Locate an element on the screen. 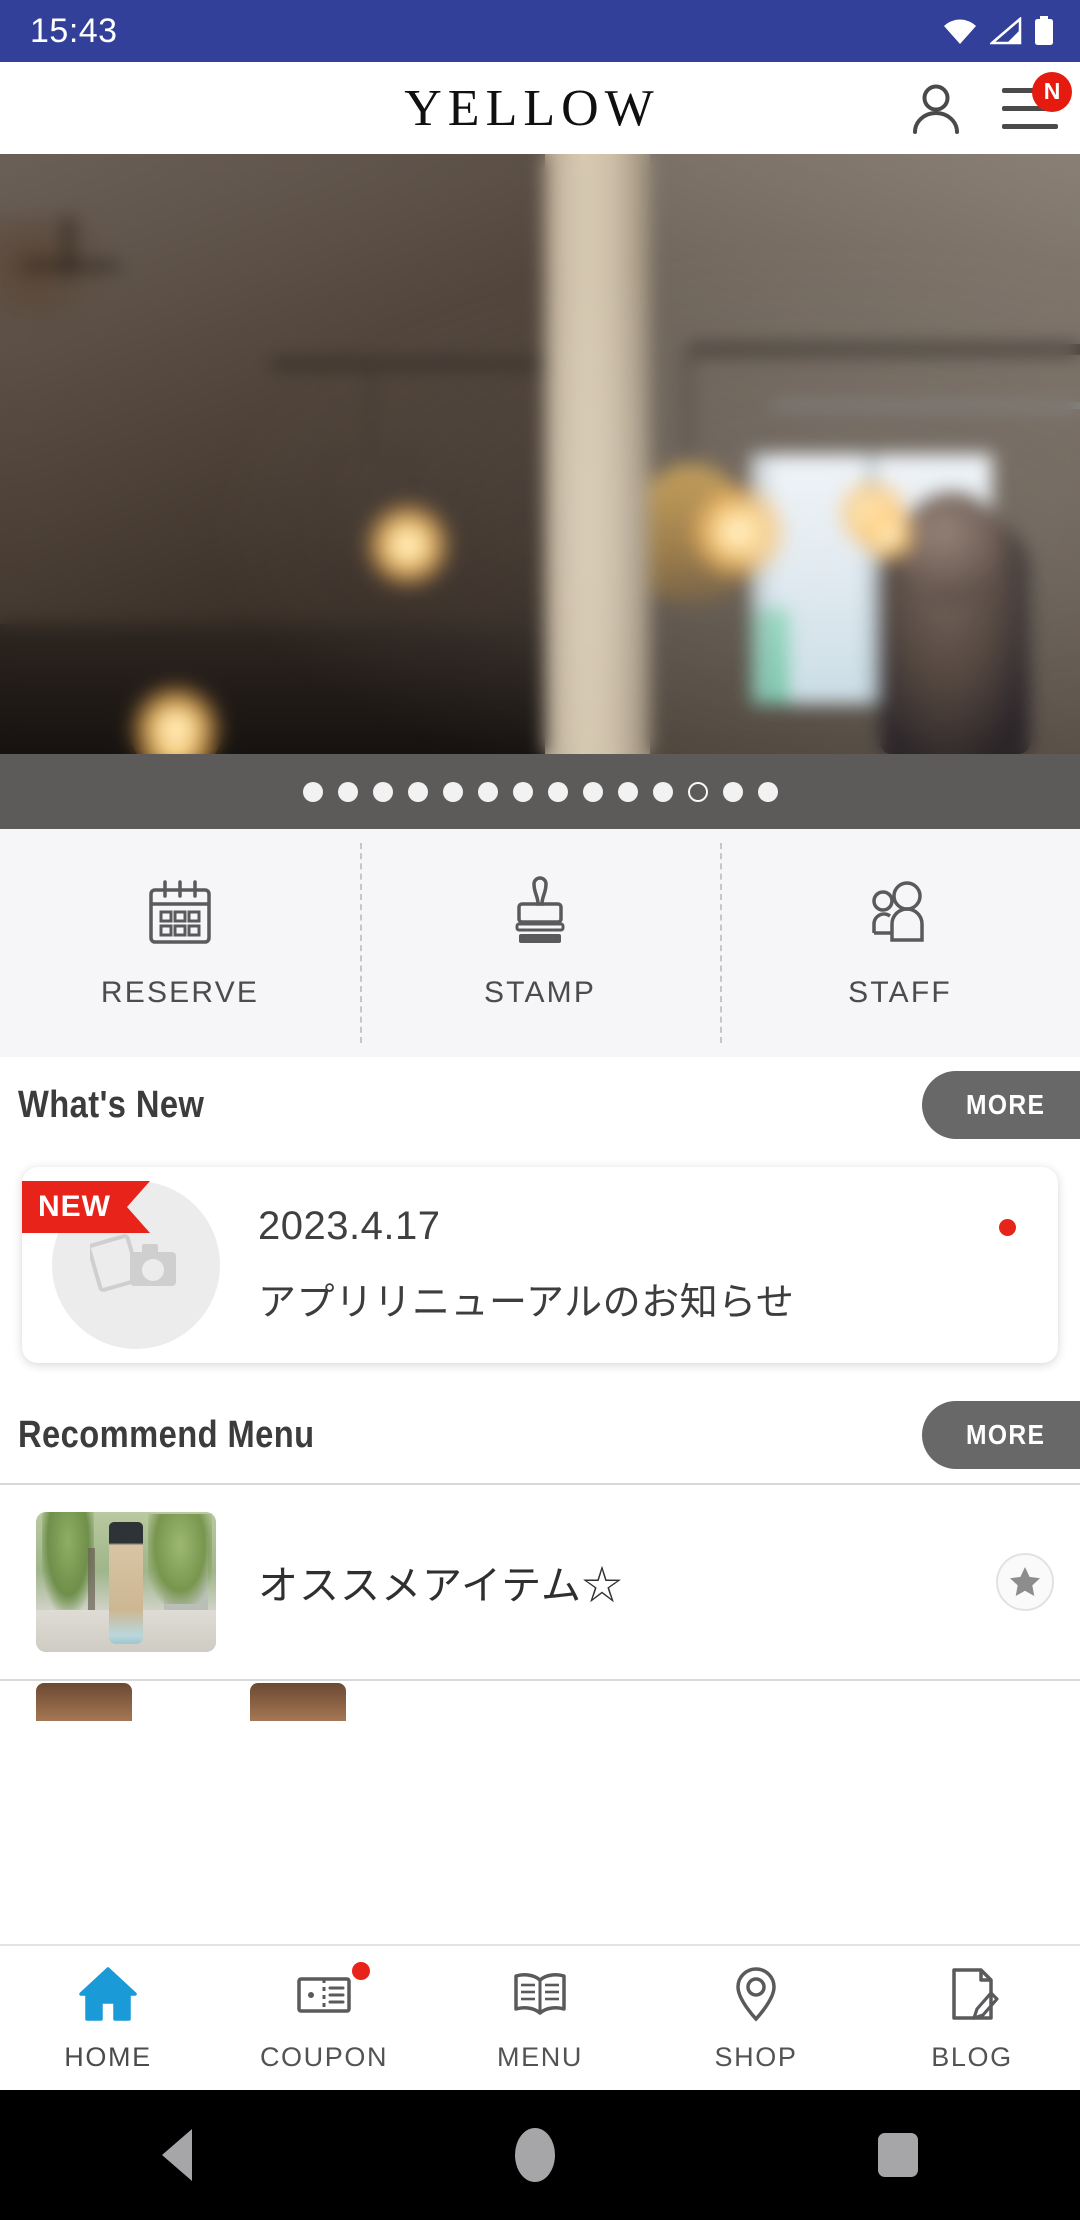 The image size is (1080, 2220). android-system-nav is located at coordinates (540, 2155).